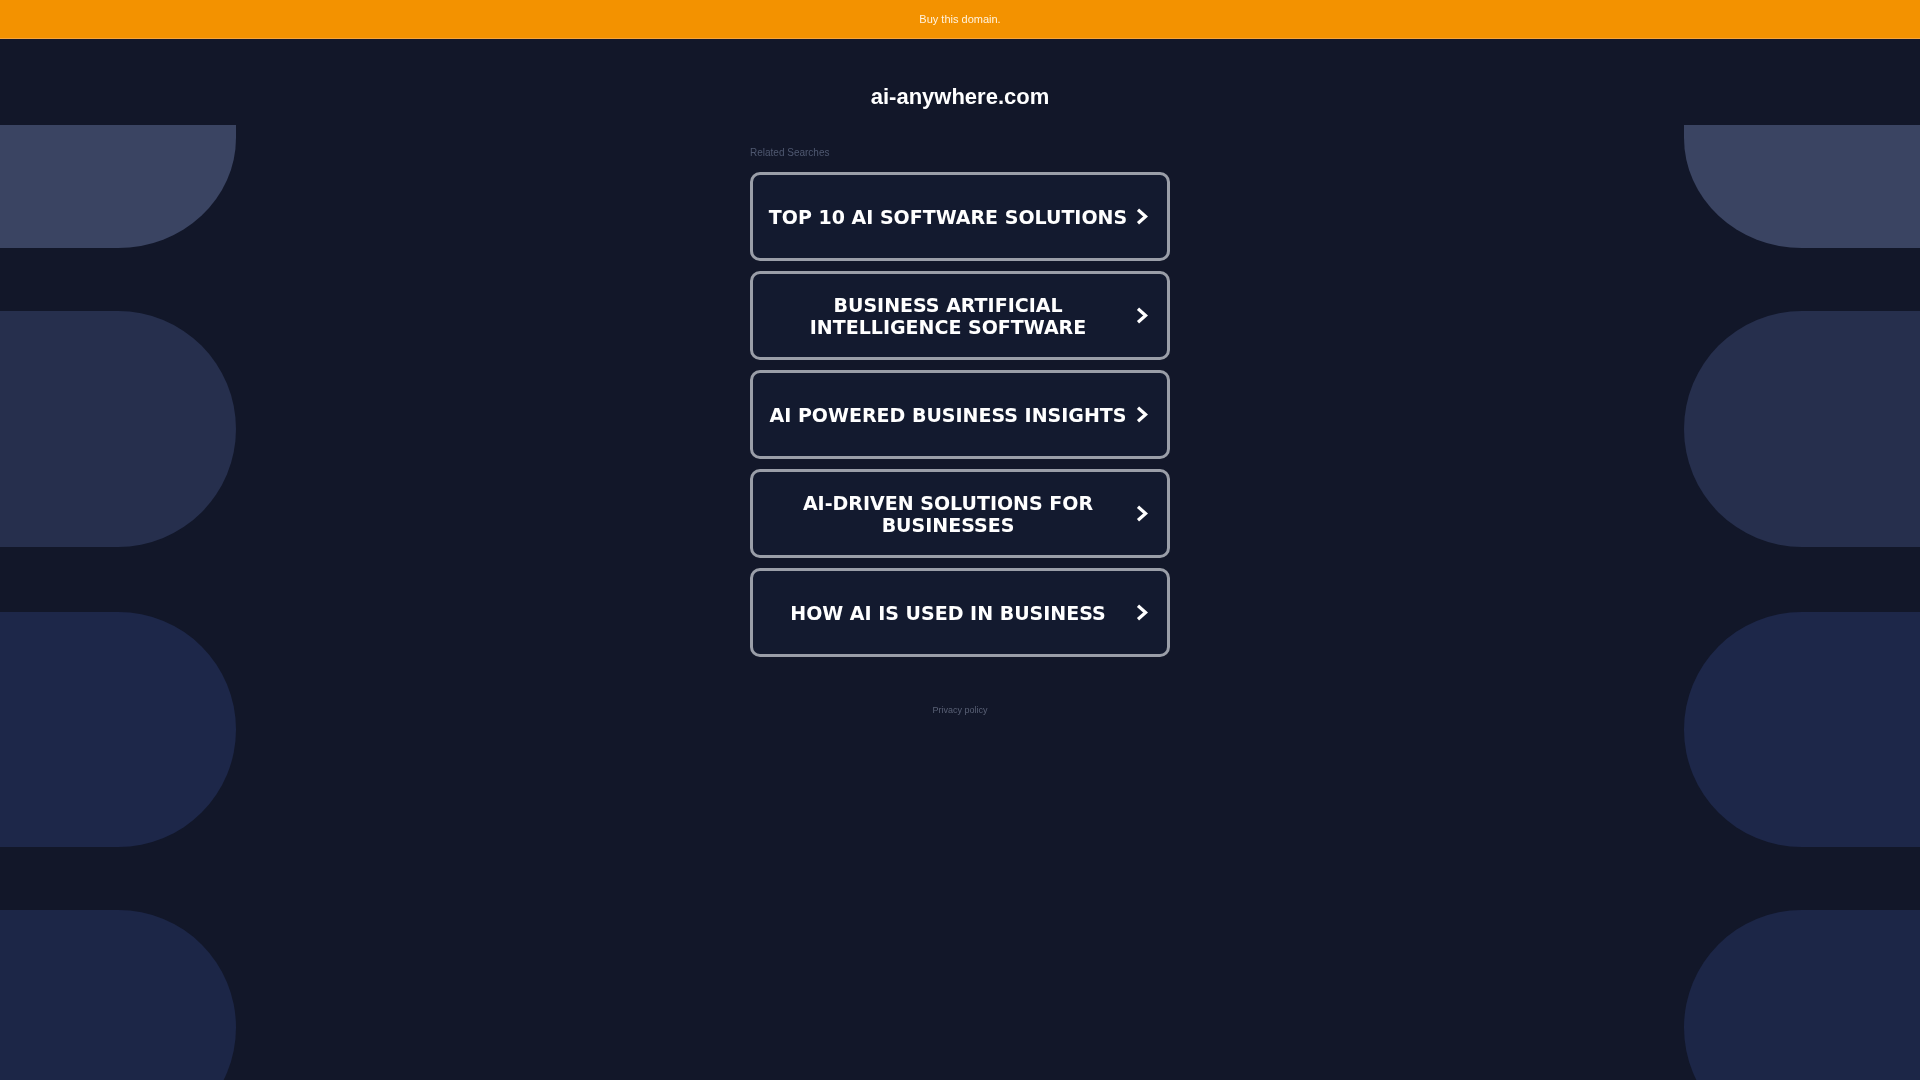  Describe the element at coordinates (960, 612) in the screenshot. I see `related-search-button: HOW AI IS USED IN BUSINESS` at that location.